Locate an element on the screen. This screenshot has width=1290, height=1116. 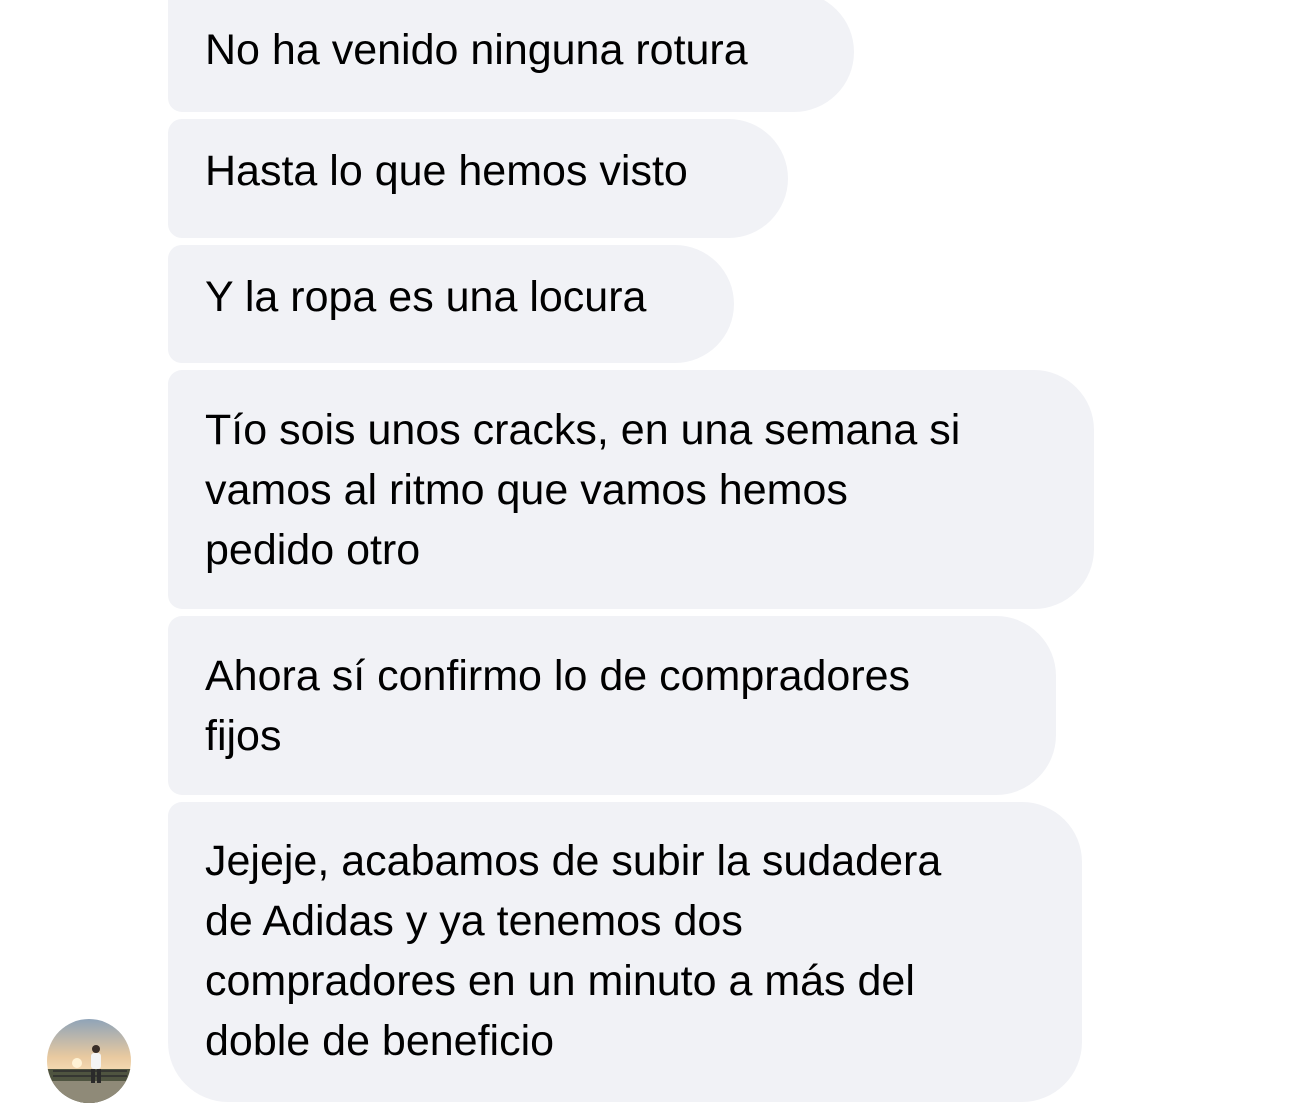
message-bubble: Y la ropa es una locura is located at coordinates (451, 304).